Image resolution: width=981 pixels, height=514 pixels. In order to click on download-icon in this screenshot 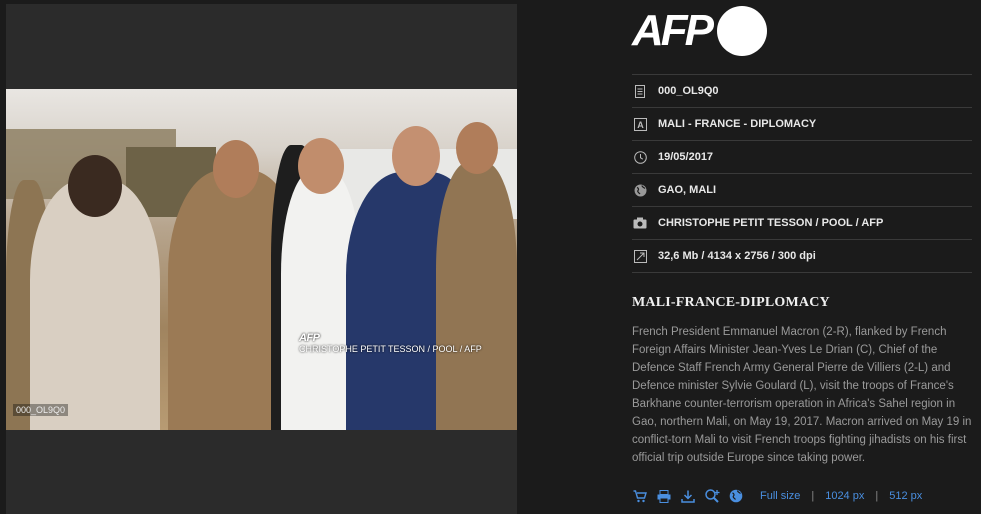, I will do `click(688, 496)`.